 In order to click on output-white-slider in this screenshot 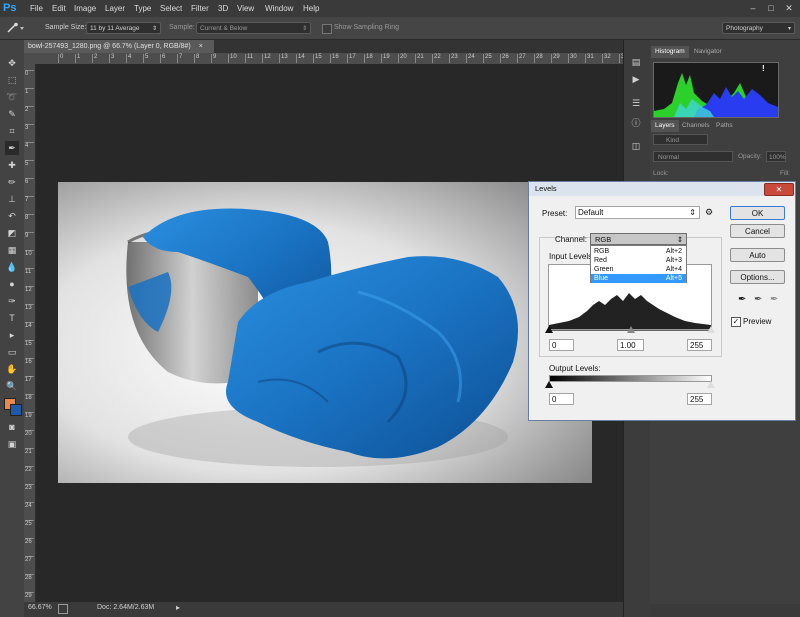, I will do `click(711, 384)`.